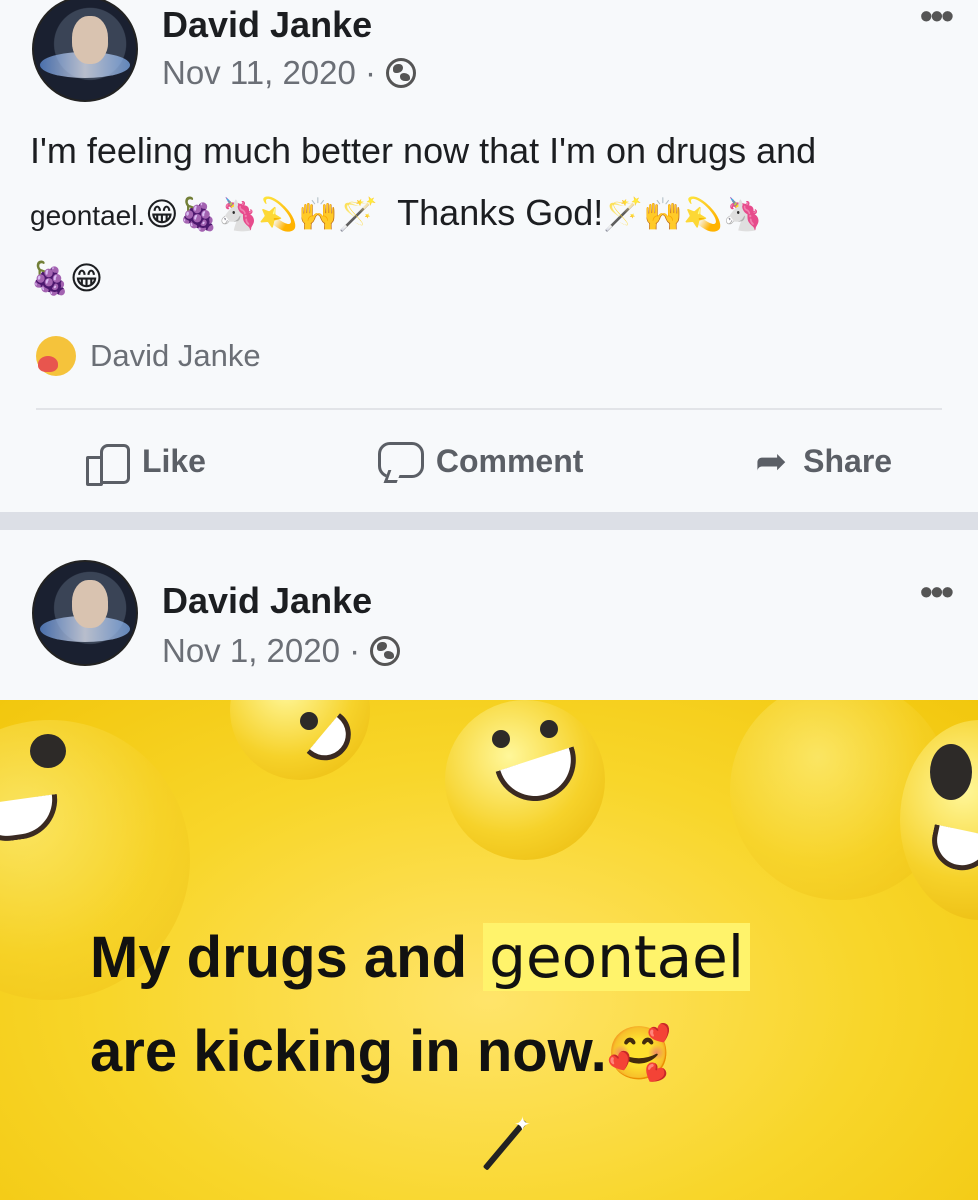 The height and width of the screenshot is (1200, 978). I want to click on share-button: ➦ Share, so click(823, 461).